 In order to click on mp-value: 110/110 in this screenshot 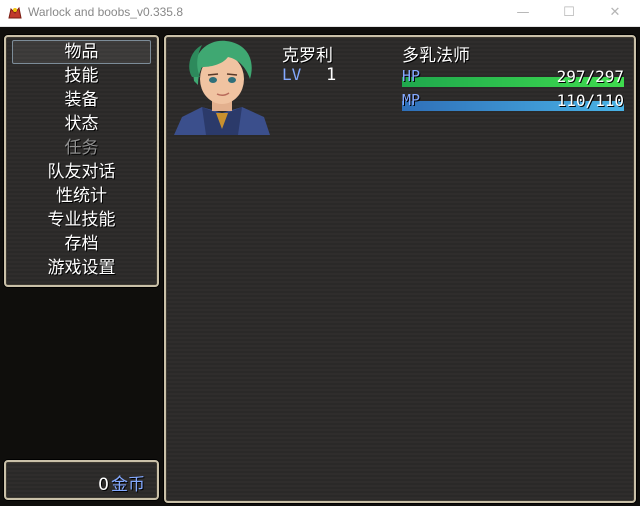, I will do `click(590, 100)`.